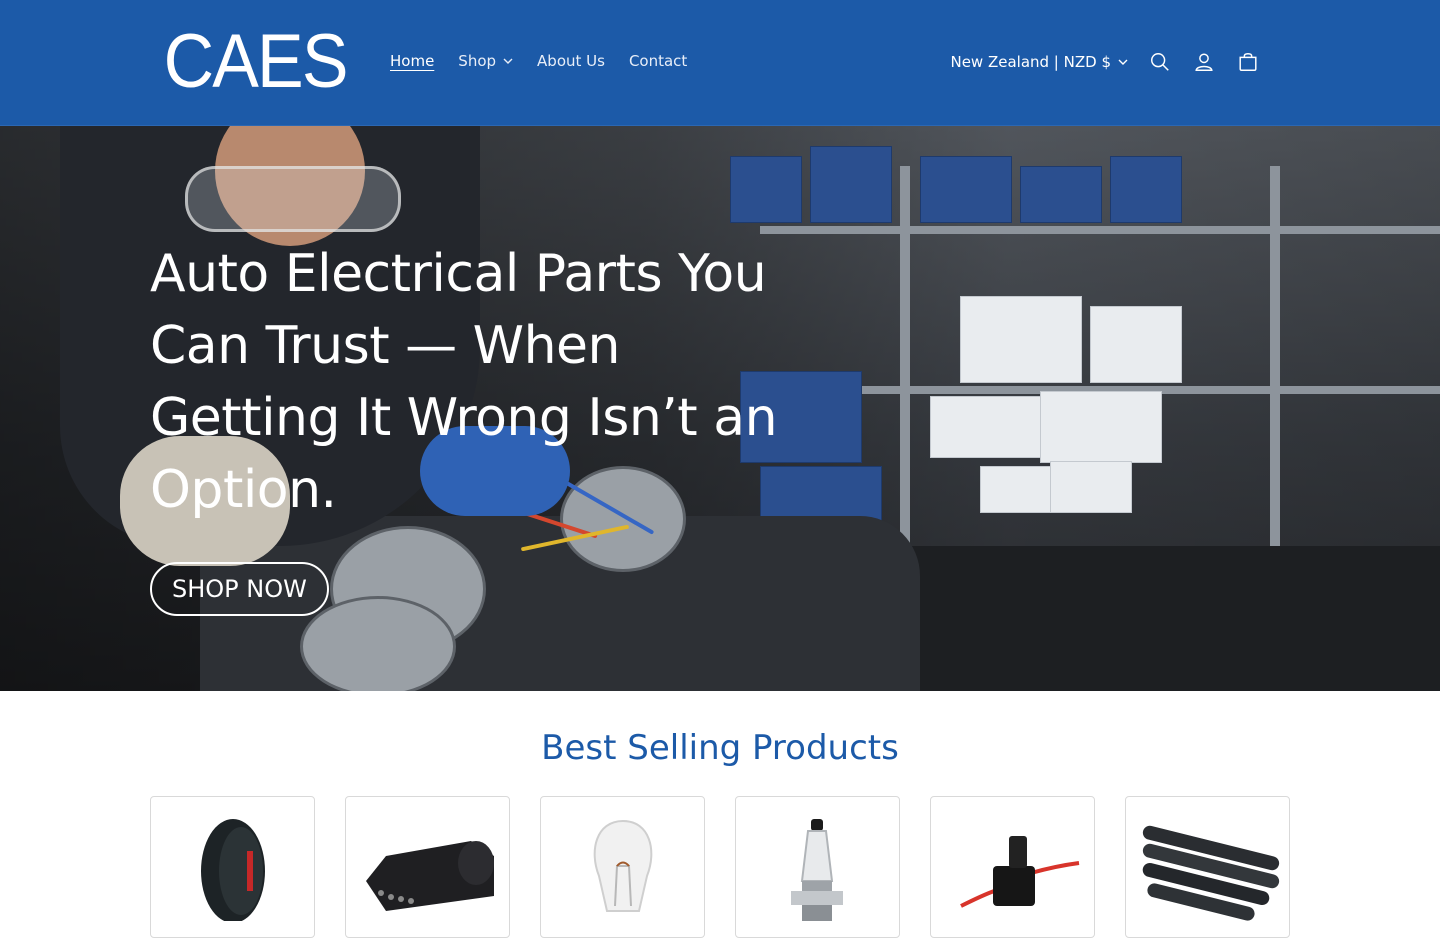 This screenshot has height=938, width=1440. What do you see at coordinates (720, 748) in the screenshot?
I see `best-selling-heading: Best Selling Products` at bounding box center [720, 748].